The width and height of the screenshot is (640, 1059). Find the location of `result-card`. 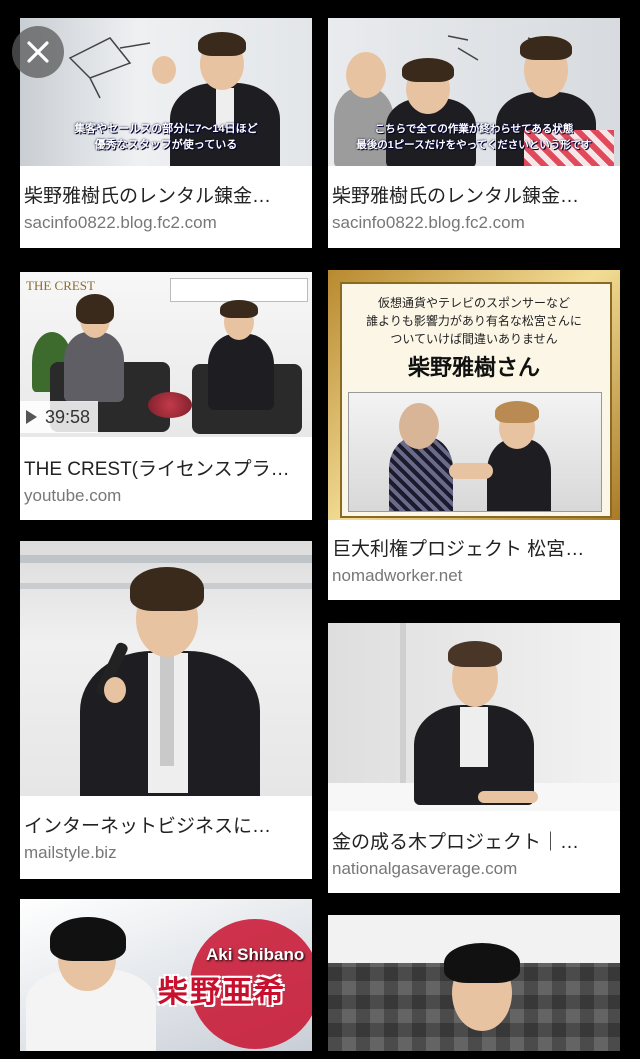

result-card is located at coordinates (474, 983).